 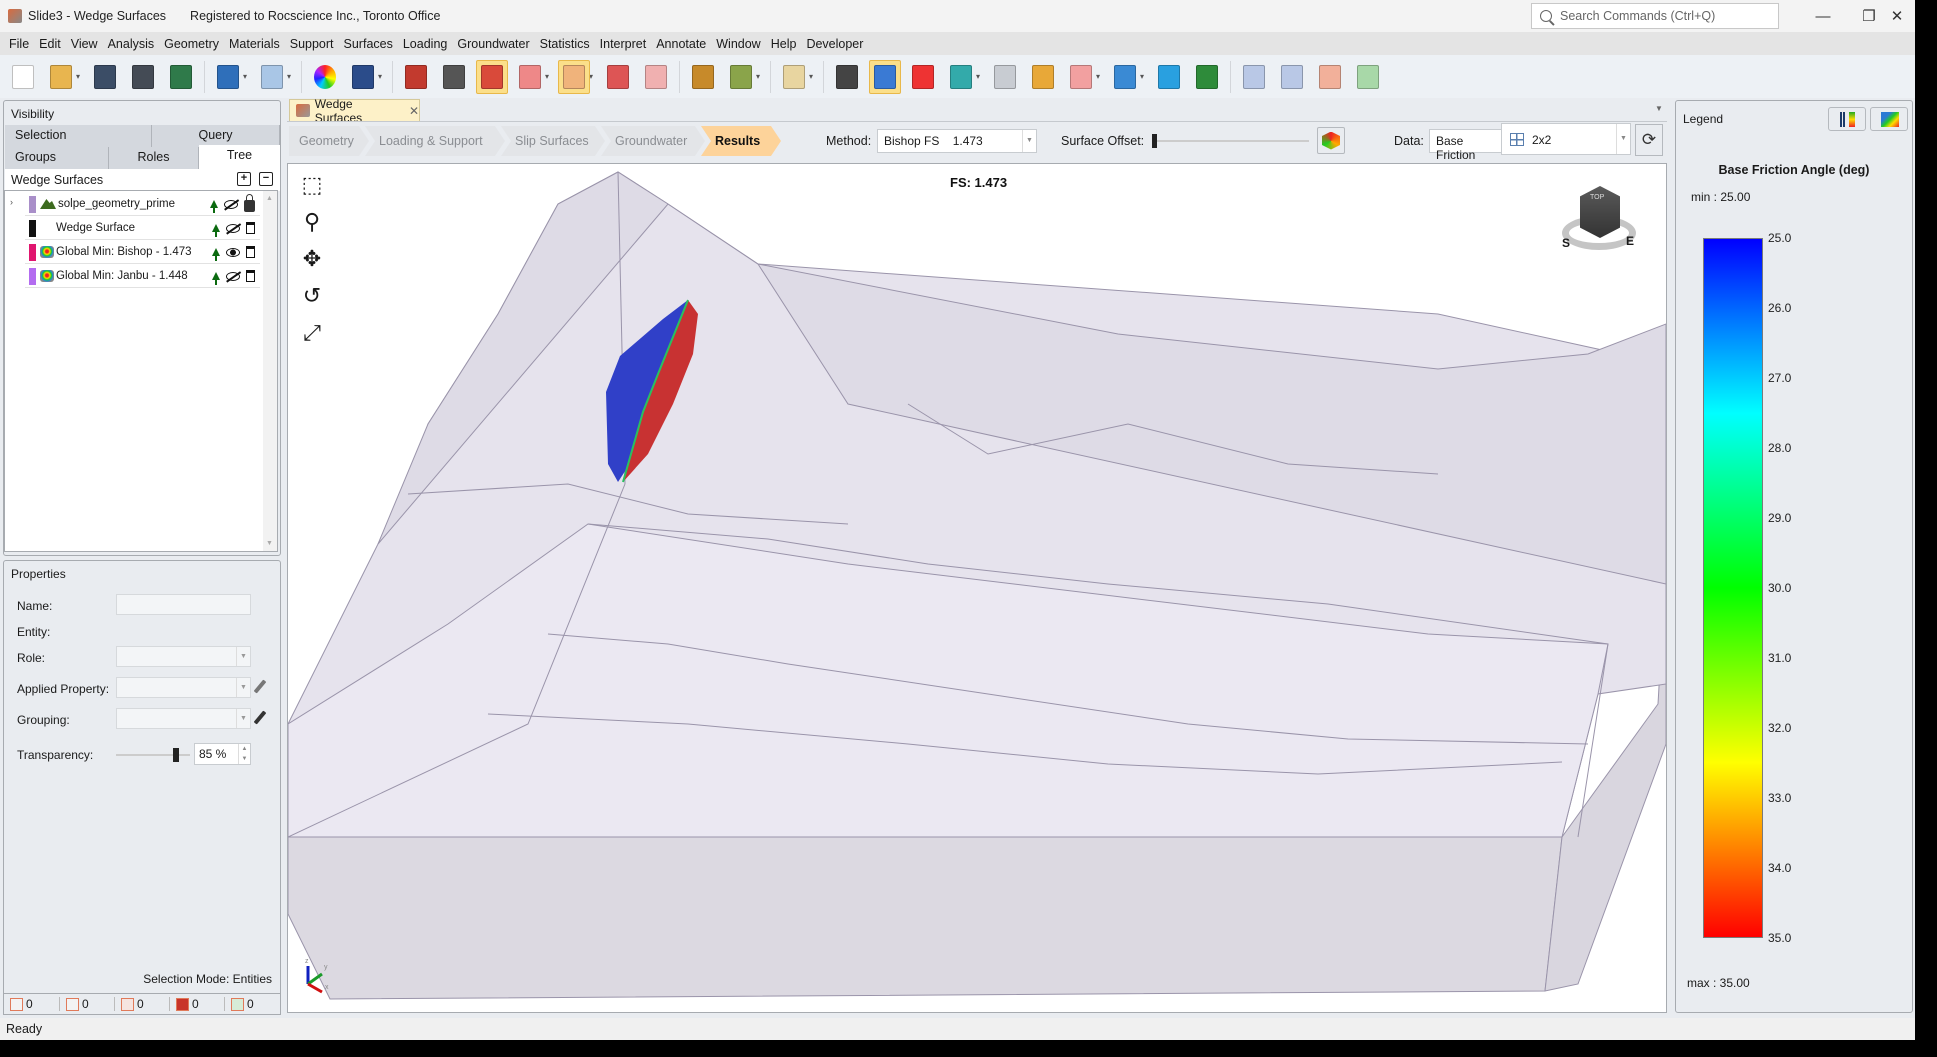 I want to click on spin-arrows-icon: ▲ ▼, so click(x=244, y=754).